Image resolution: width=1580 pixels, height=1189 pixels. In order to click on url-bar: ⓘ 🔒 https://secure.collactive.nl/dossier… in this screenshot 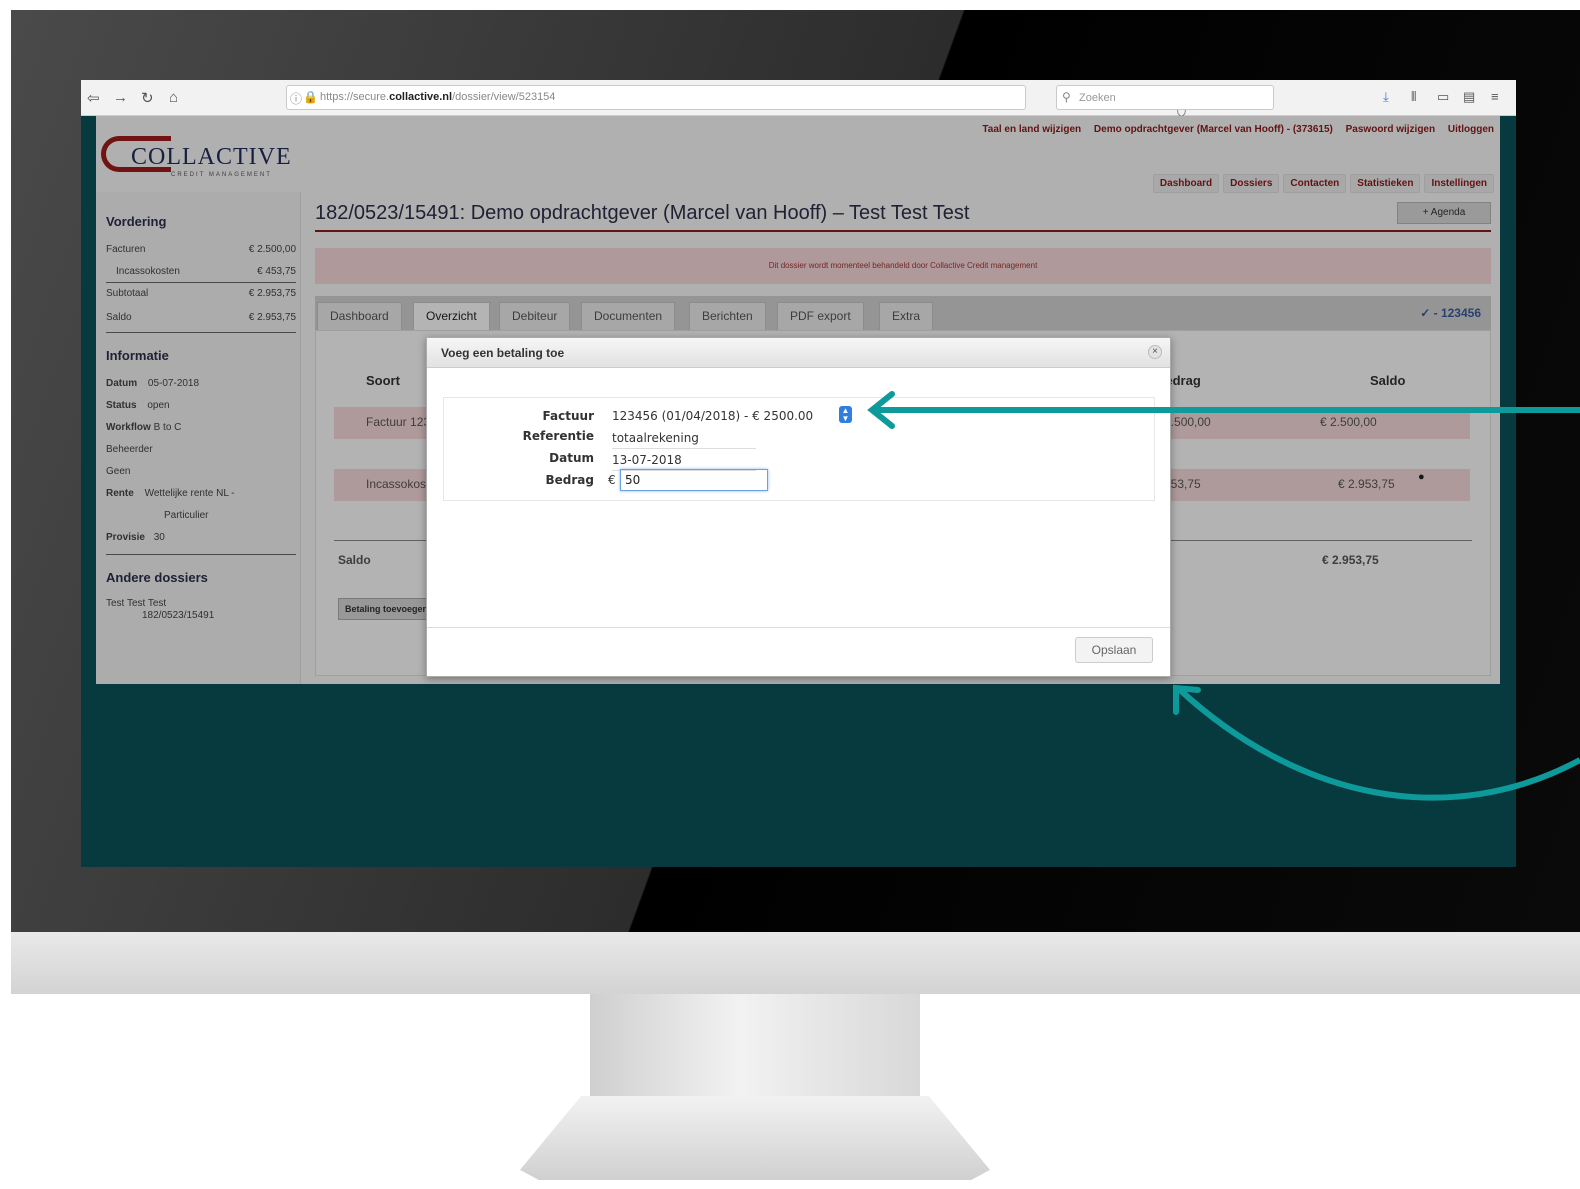, I will do `click(737, 110)`.